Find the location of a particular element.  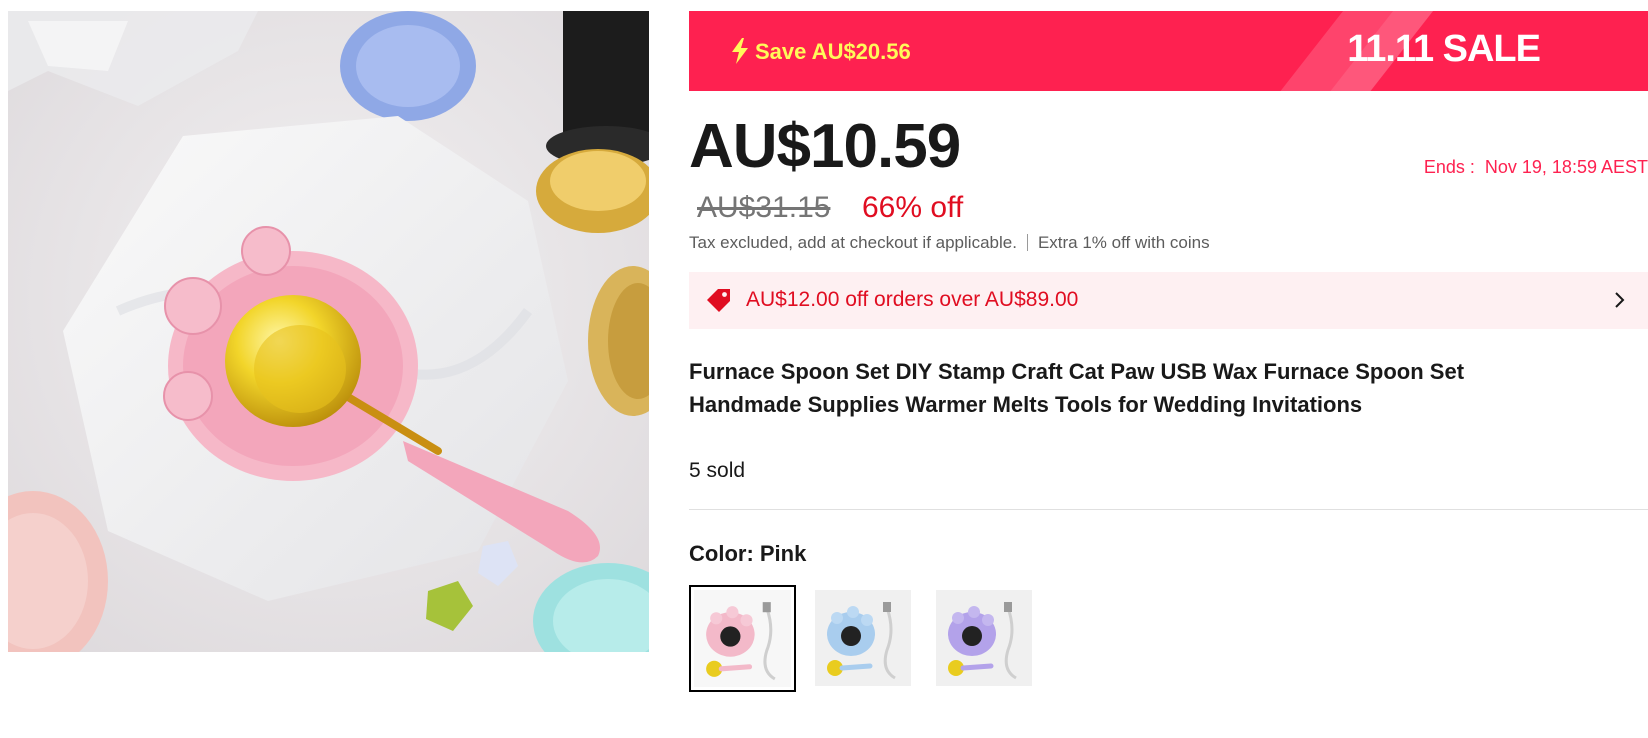

color-option-purple is located at coordinates (984, 638).